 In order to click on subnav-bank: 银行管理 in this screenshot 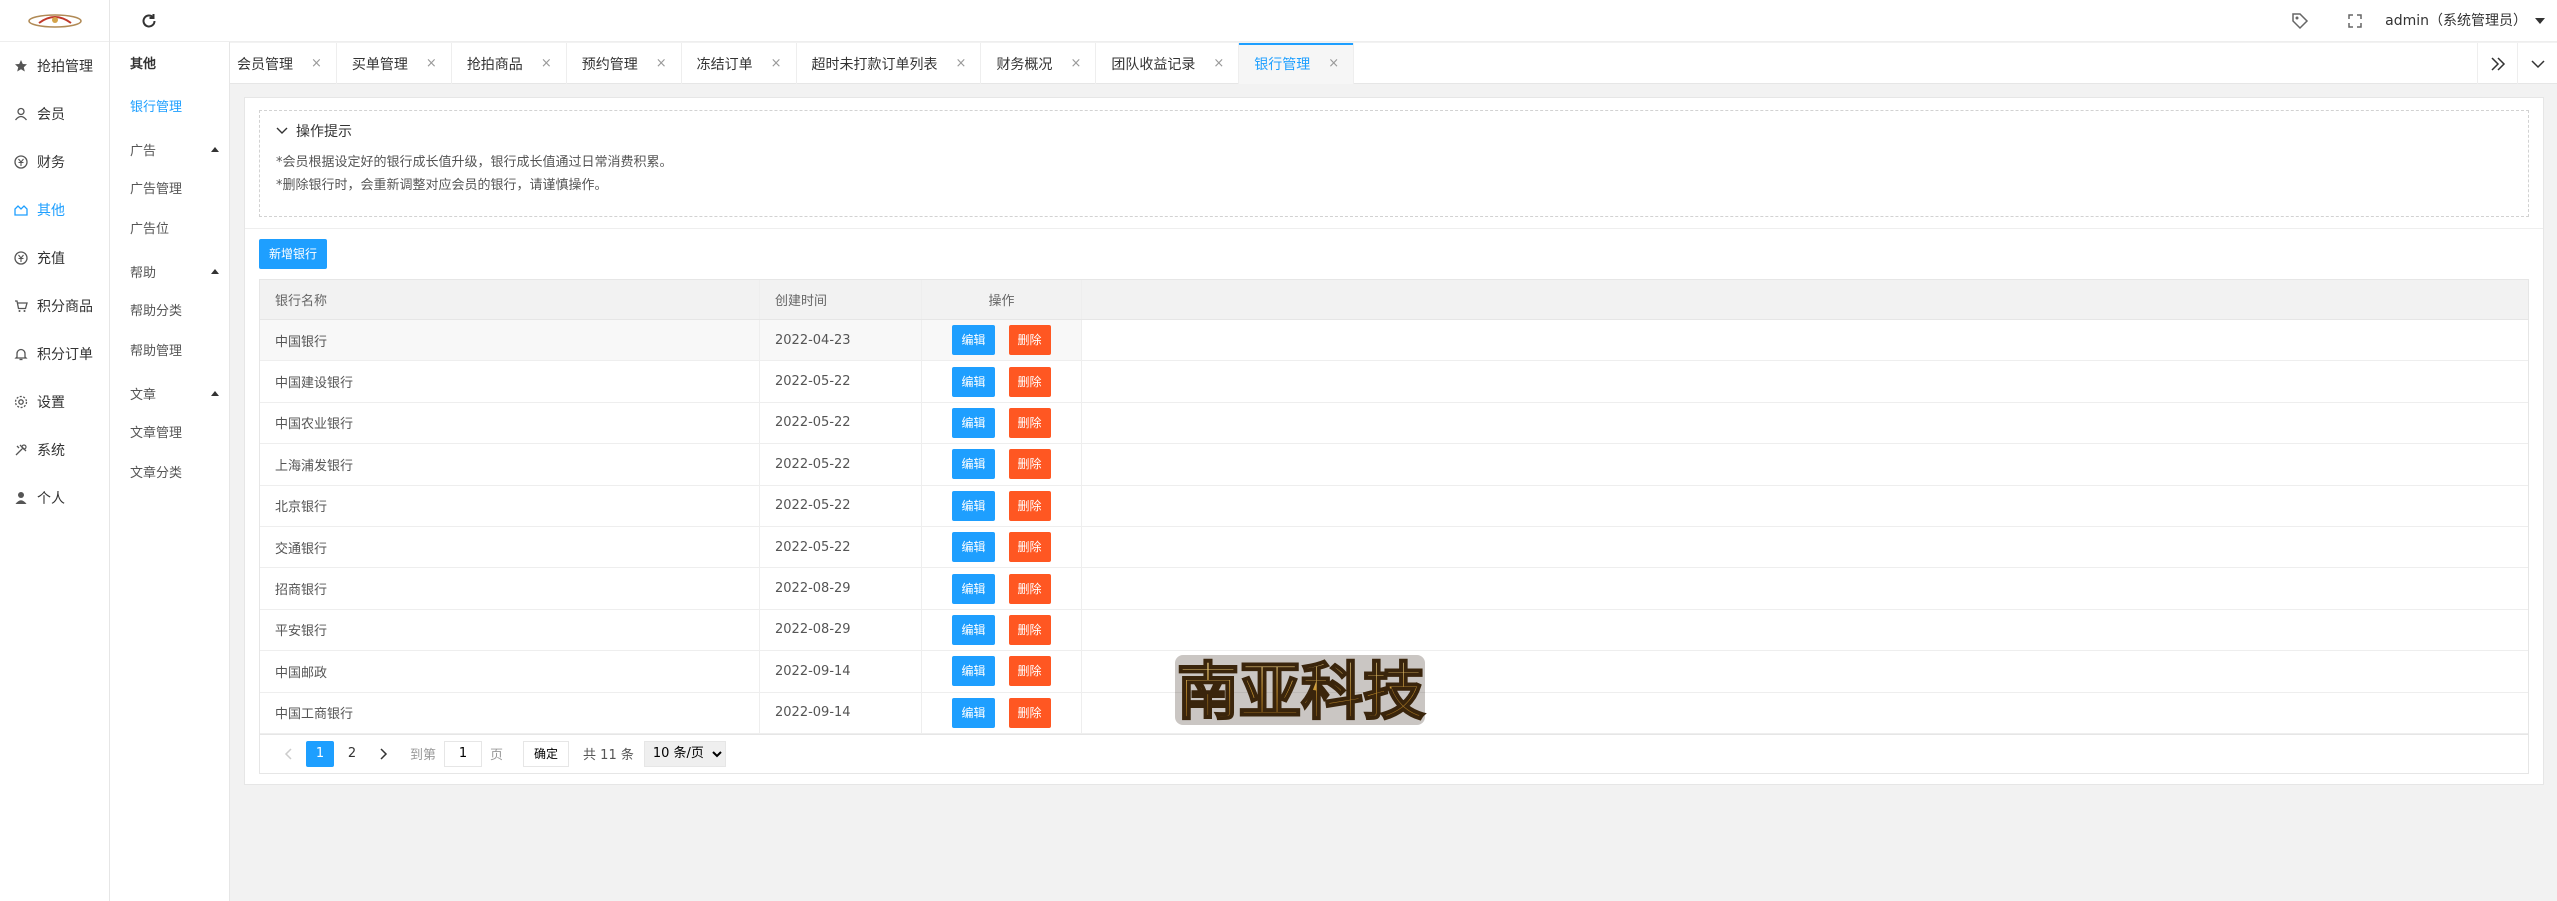, I will do `click(169, 108)`.